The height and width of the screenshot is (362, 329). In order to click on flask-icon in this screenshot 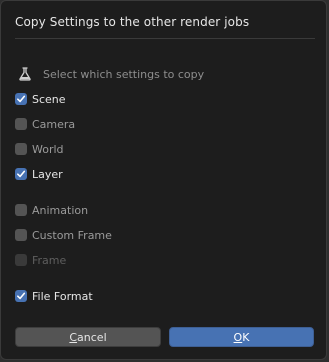, I will do `click(25, 74)`.